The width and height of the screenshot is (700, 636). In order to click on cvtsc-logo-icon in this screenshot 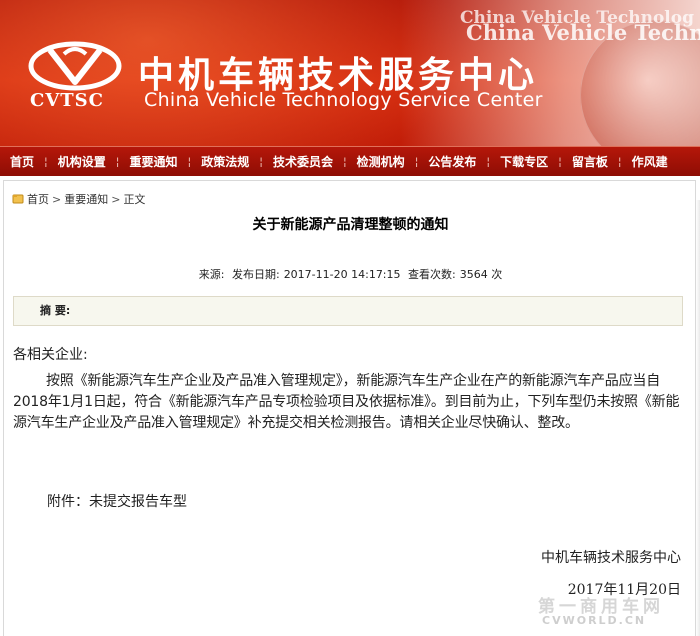, I will do `click(75, 66)`.